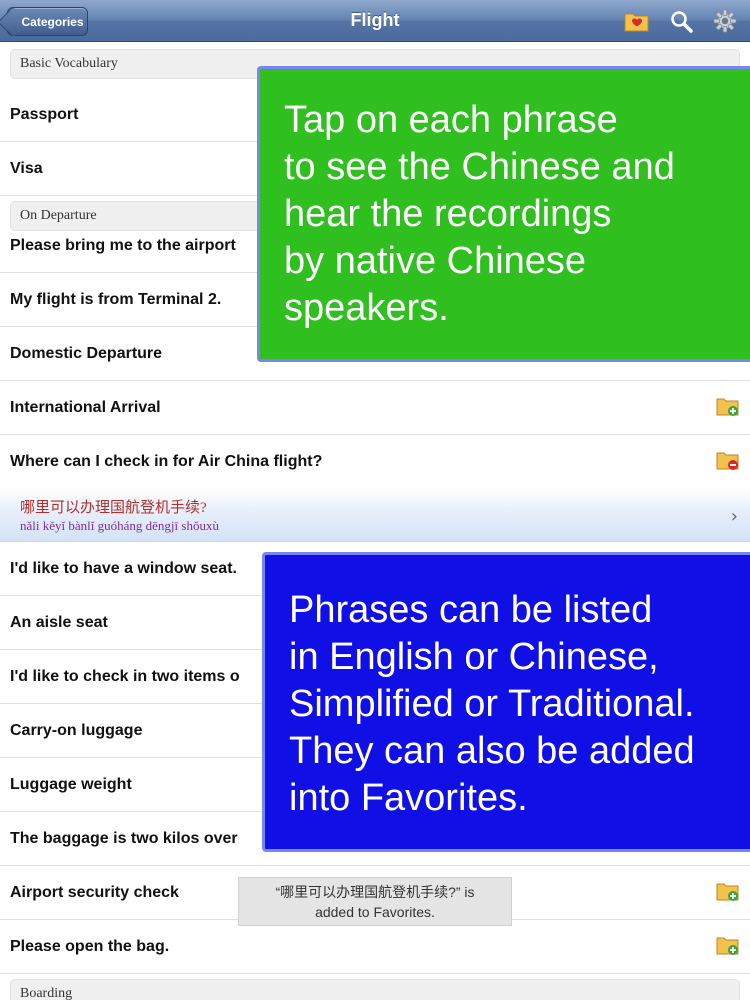 The image size is (750, 1000). What do you see at coordinates (492, 751) in the screenshot?
I see `tip-line: They can also be added` at bounding box center [492, 751].